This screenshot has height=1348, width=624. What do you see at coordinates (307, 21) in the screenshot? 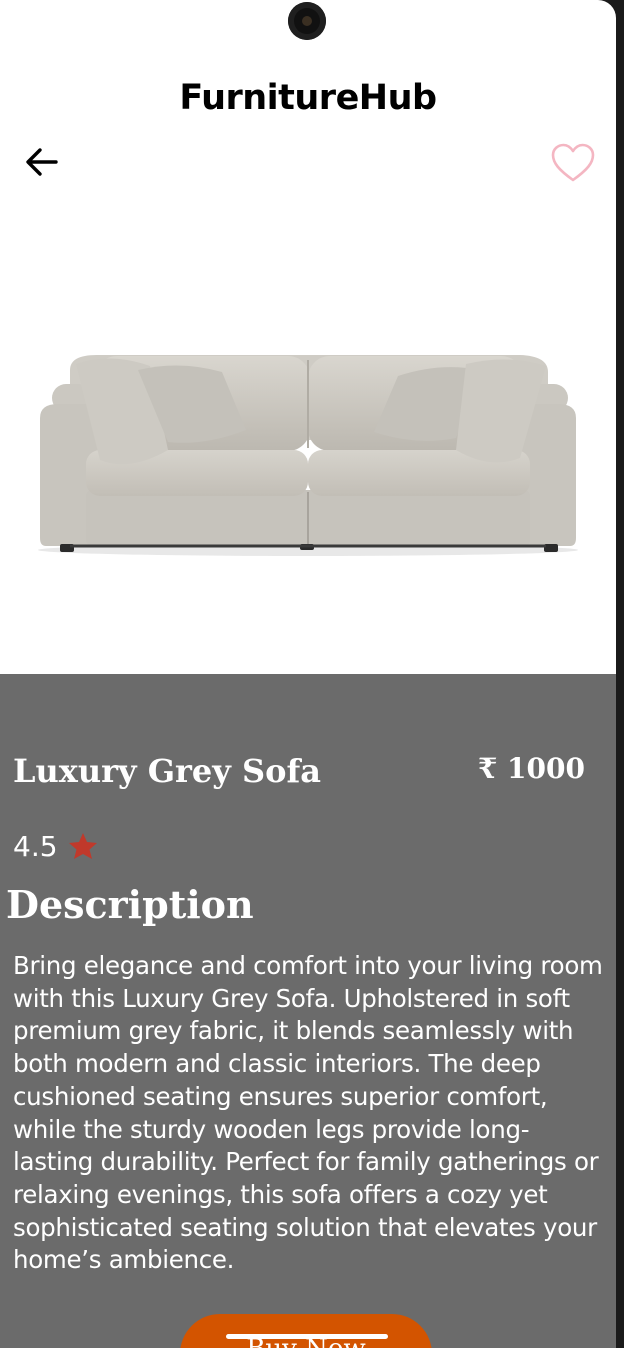
I see `camera-cutout` at bounding box center [307, 21].